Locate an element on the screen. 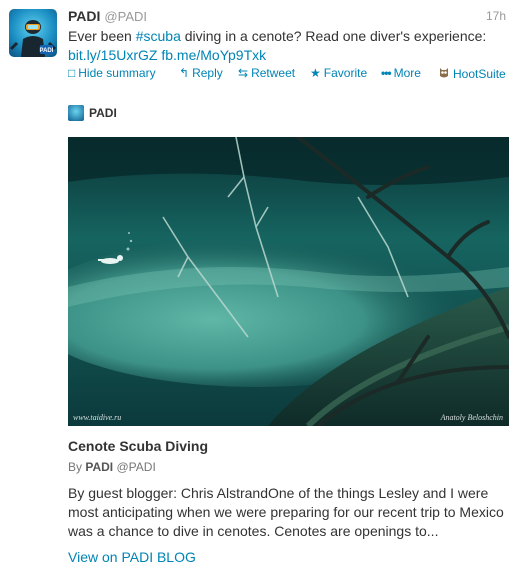  retweet-button: ⇆ Retweet is located at coordinates (266, 73).